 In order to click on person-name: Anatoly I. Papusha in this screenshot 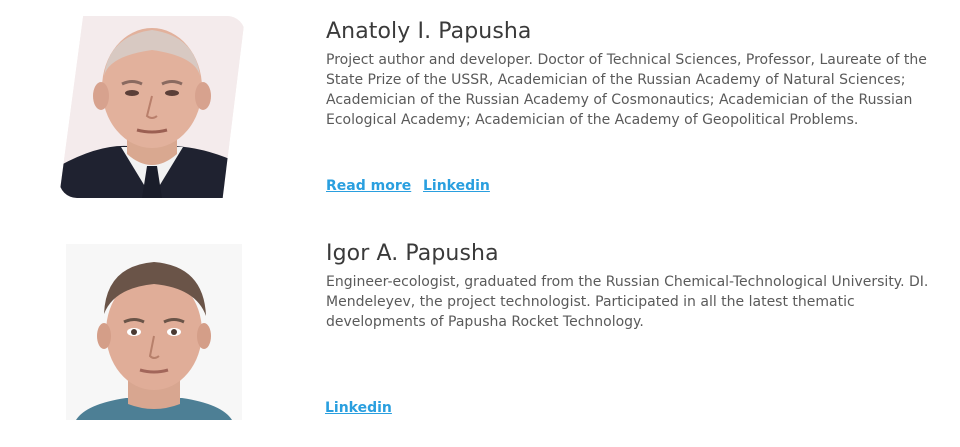, I will do `click(429, 31)`.